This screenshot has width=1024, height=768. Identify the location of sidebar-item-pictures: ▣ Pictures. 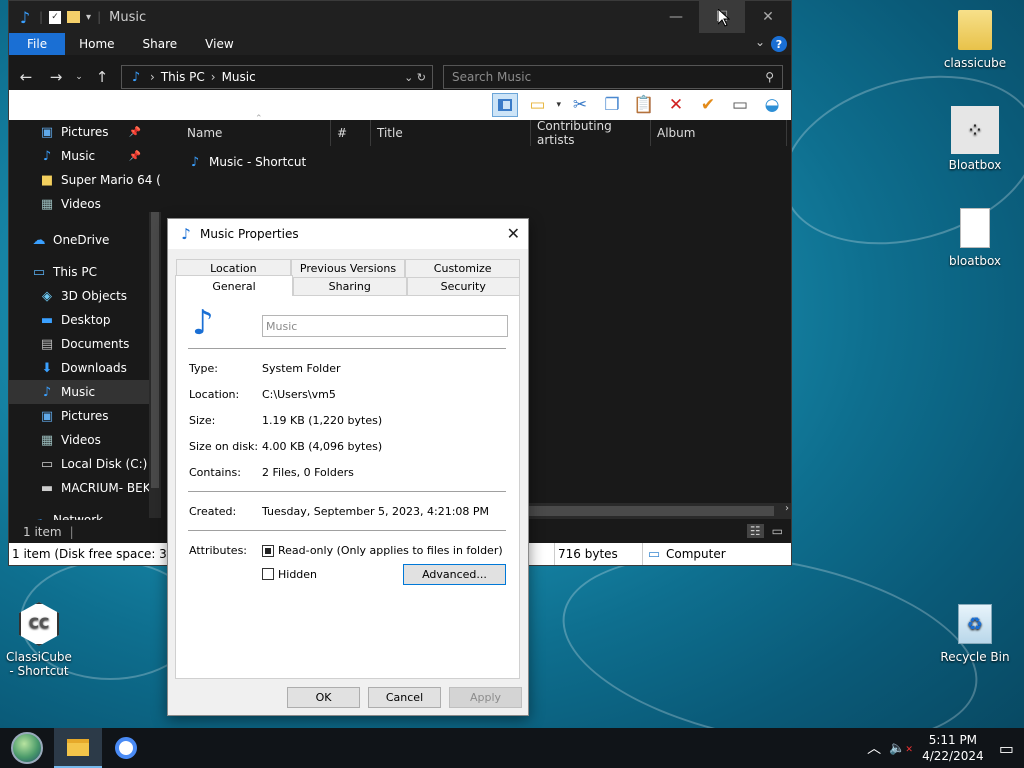
(79, 416).